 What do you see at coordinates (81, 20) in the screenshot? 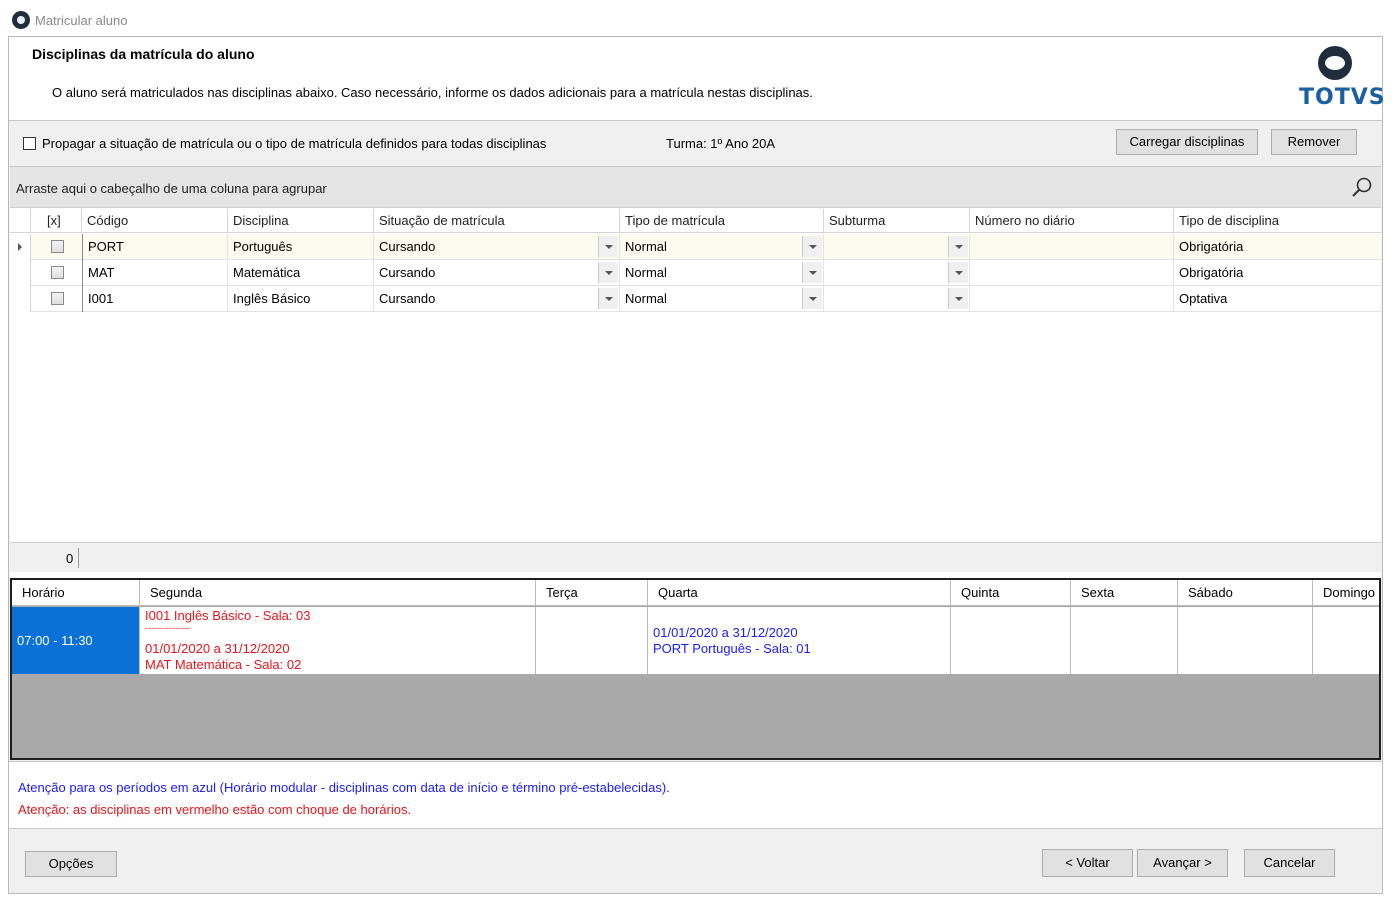
I see `window-title: Matricular aluno` at bounding box center [81, 20].